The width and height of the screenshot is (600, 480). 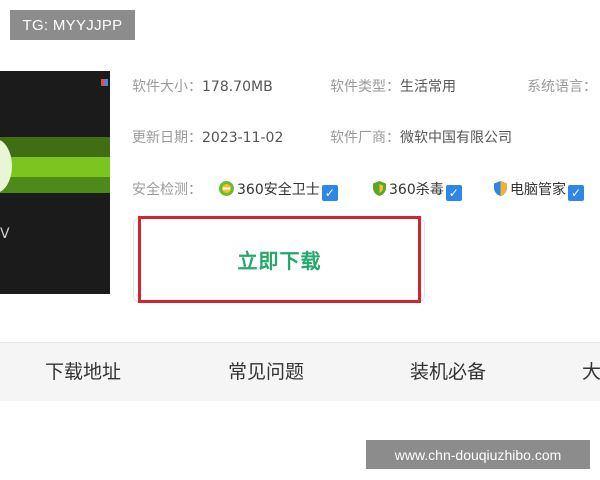 I want to click on thumbnail-text: V, so click(x=5, y=234).